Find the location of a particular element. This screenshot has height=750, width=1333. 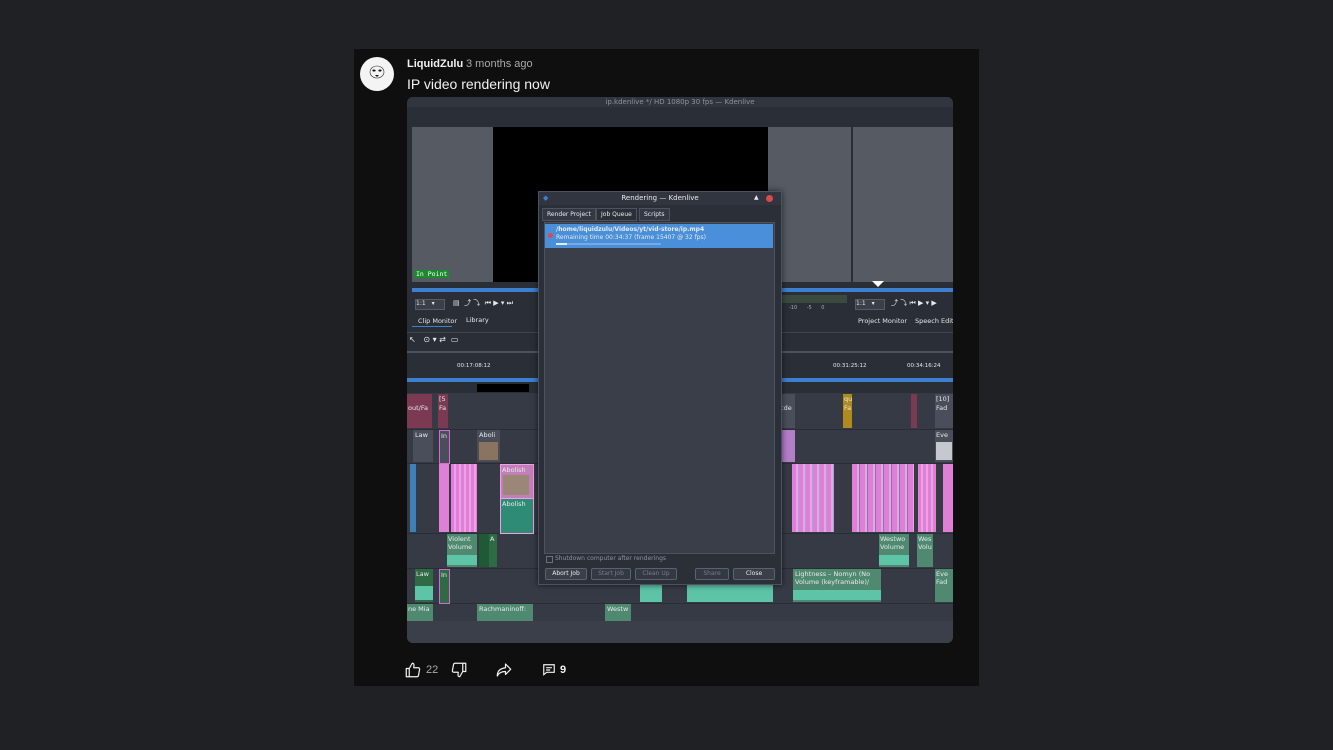

thumbs-down-icon is located at coordinates (459, 670).